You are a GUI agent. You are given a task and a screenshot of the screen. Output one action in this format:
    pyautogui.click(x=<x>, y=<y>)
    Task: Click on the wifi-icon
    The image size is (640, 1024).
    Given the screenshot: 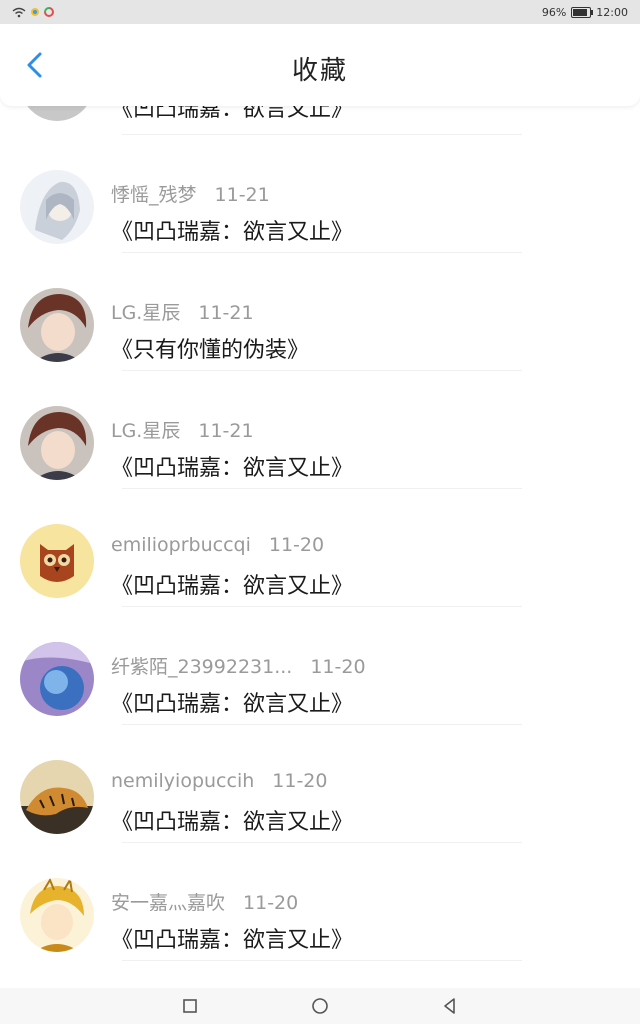 What is the action you would take?
    pyautogui.click(x=19, y=12)
    